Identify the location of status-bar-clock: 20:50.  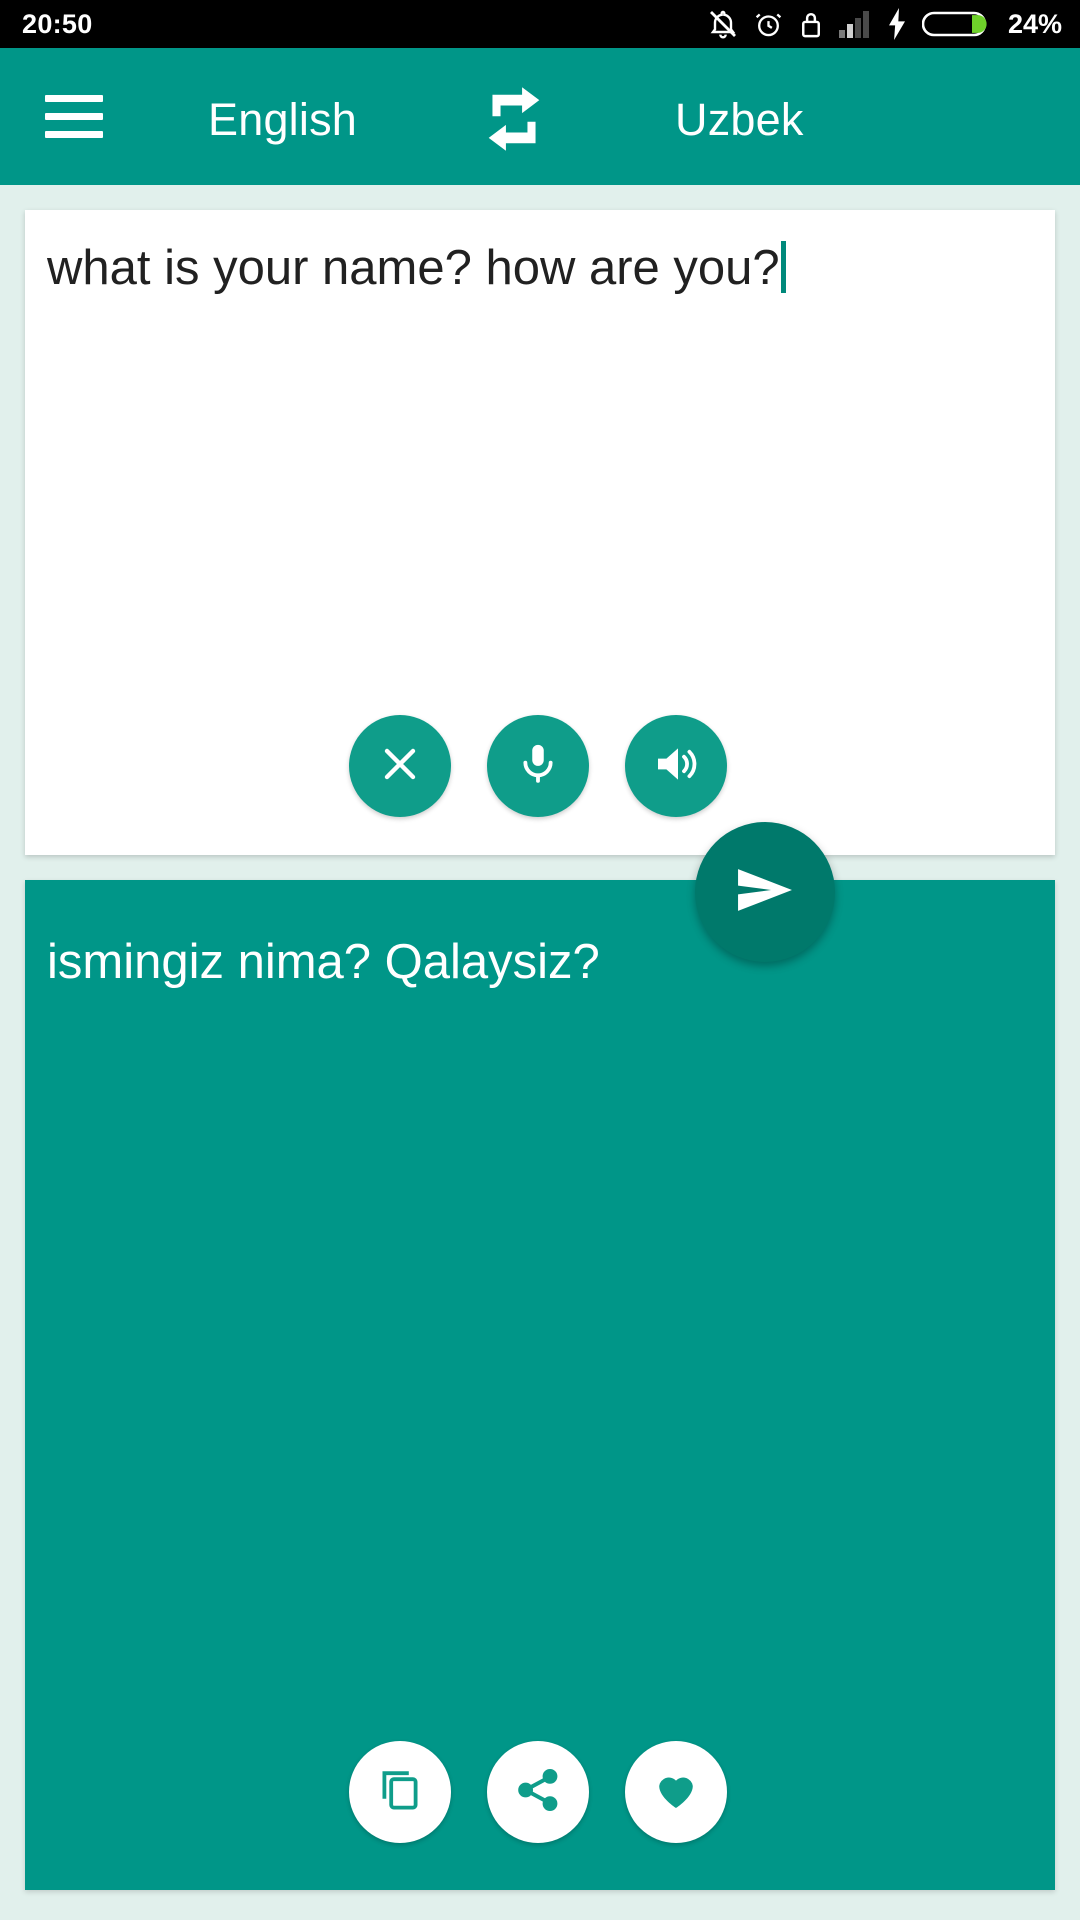
(57, 23).